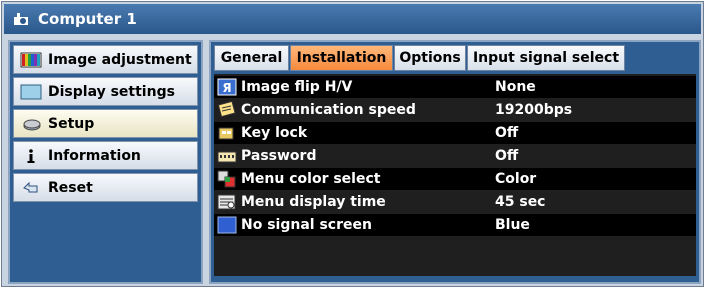 The width and height of the screenshot is (706, 290). I want to click on no-signal-icon, so click(227, 225).